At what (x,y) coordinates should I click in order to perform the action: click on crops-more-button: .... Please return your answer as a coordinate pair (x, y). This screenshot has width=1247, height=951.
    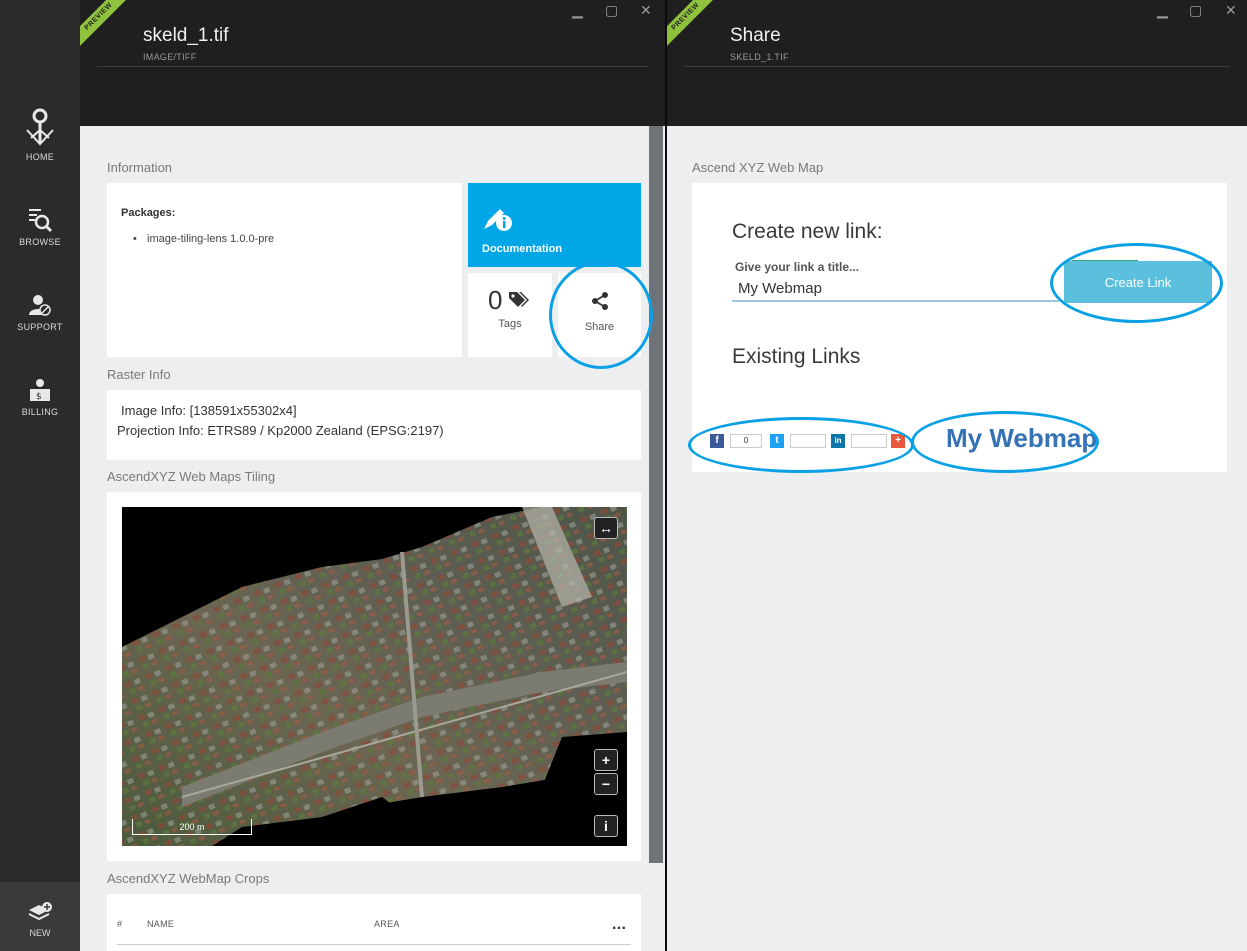
    Looking at the image, I should click on (619, 925).